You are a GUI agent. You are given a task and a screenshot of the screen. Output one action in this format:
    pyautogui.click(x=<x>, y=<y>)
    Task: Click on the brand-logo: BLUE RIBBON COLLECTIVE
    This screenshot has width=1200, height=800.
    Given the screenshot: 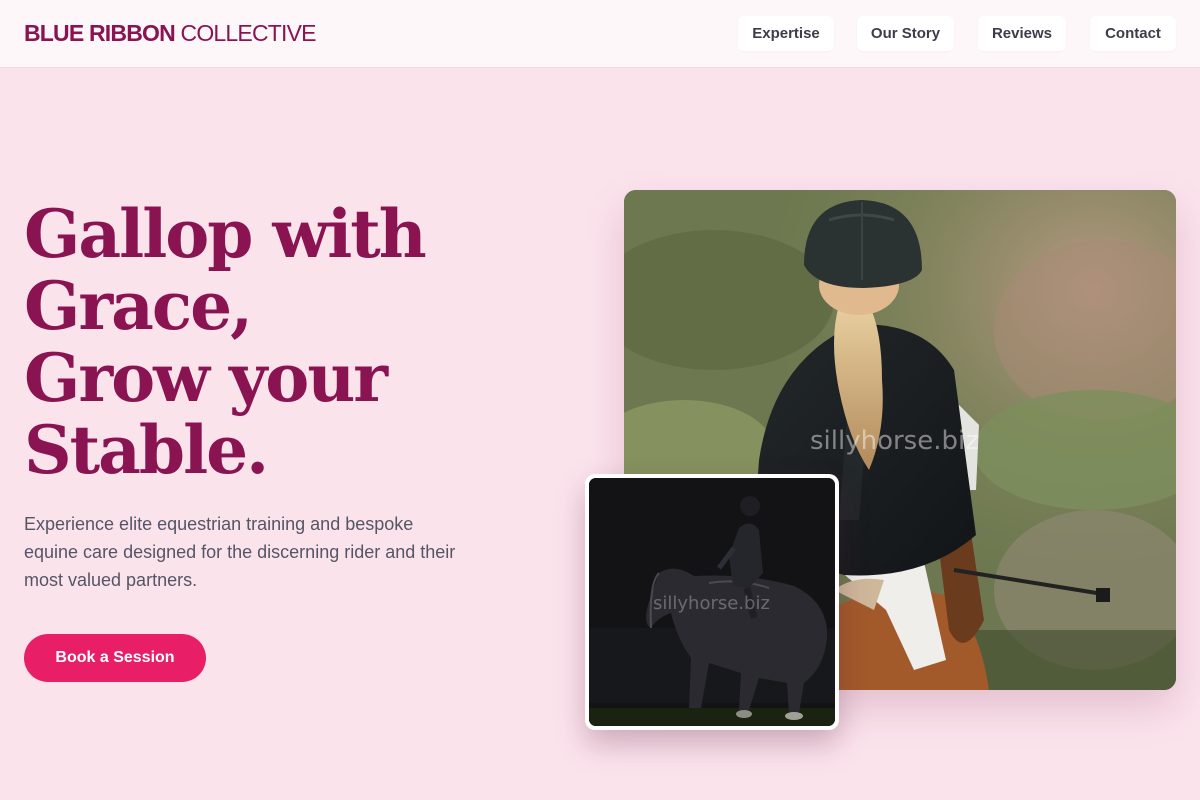 What is the action you would take?
    pyautogui.click(x=170, y=33)
    